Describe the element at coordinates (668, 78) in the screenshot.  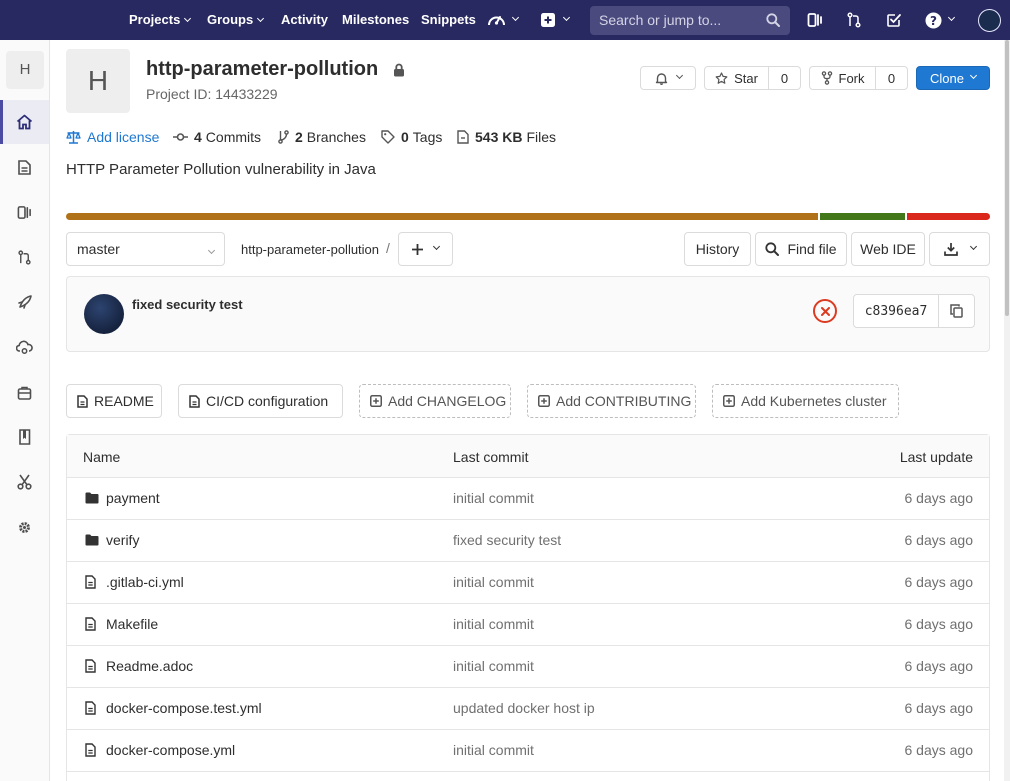
I see `notification-dropdown` at that location.